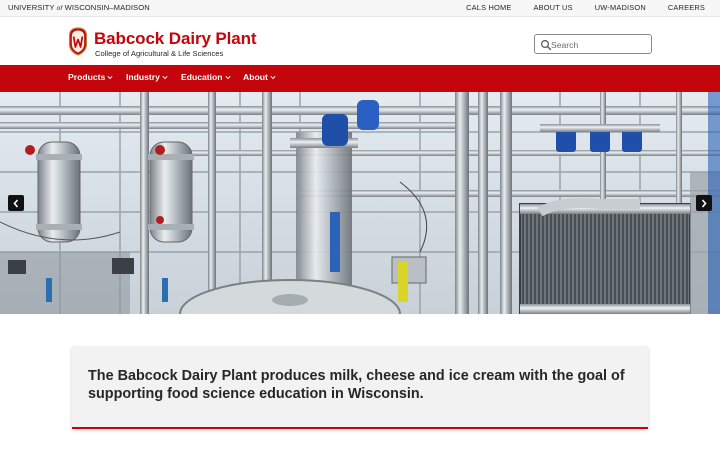 This screenshot has height=450, width=720. I want to click on slider-prev-button, so click(16, 203).